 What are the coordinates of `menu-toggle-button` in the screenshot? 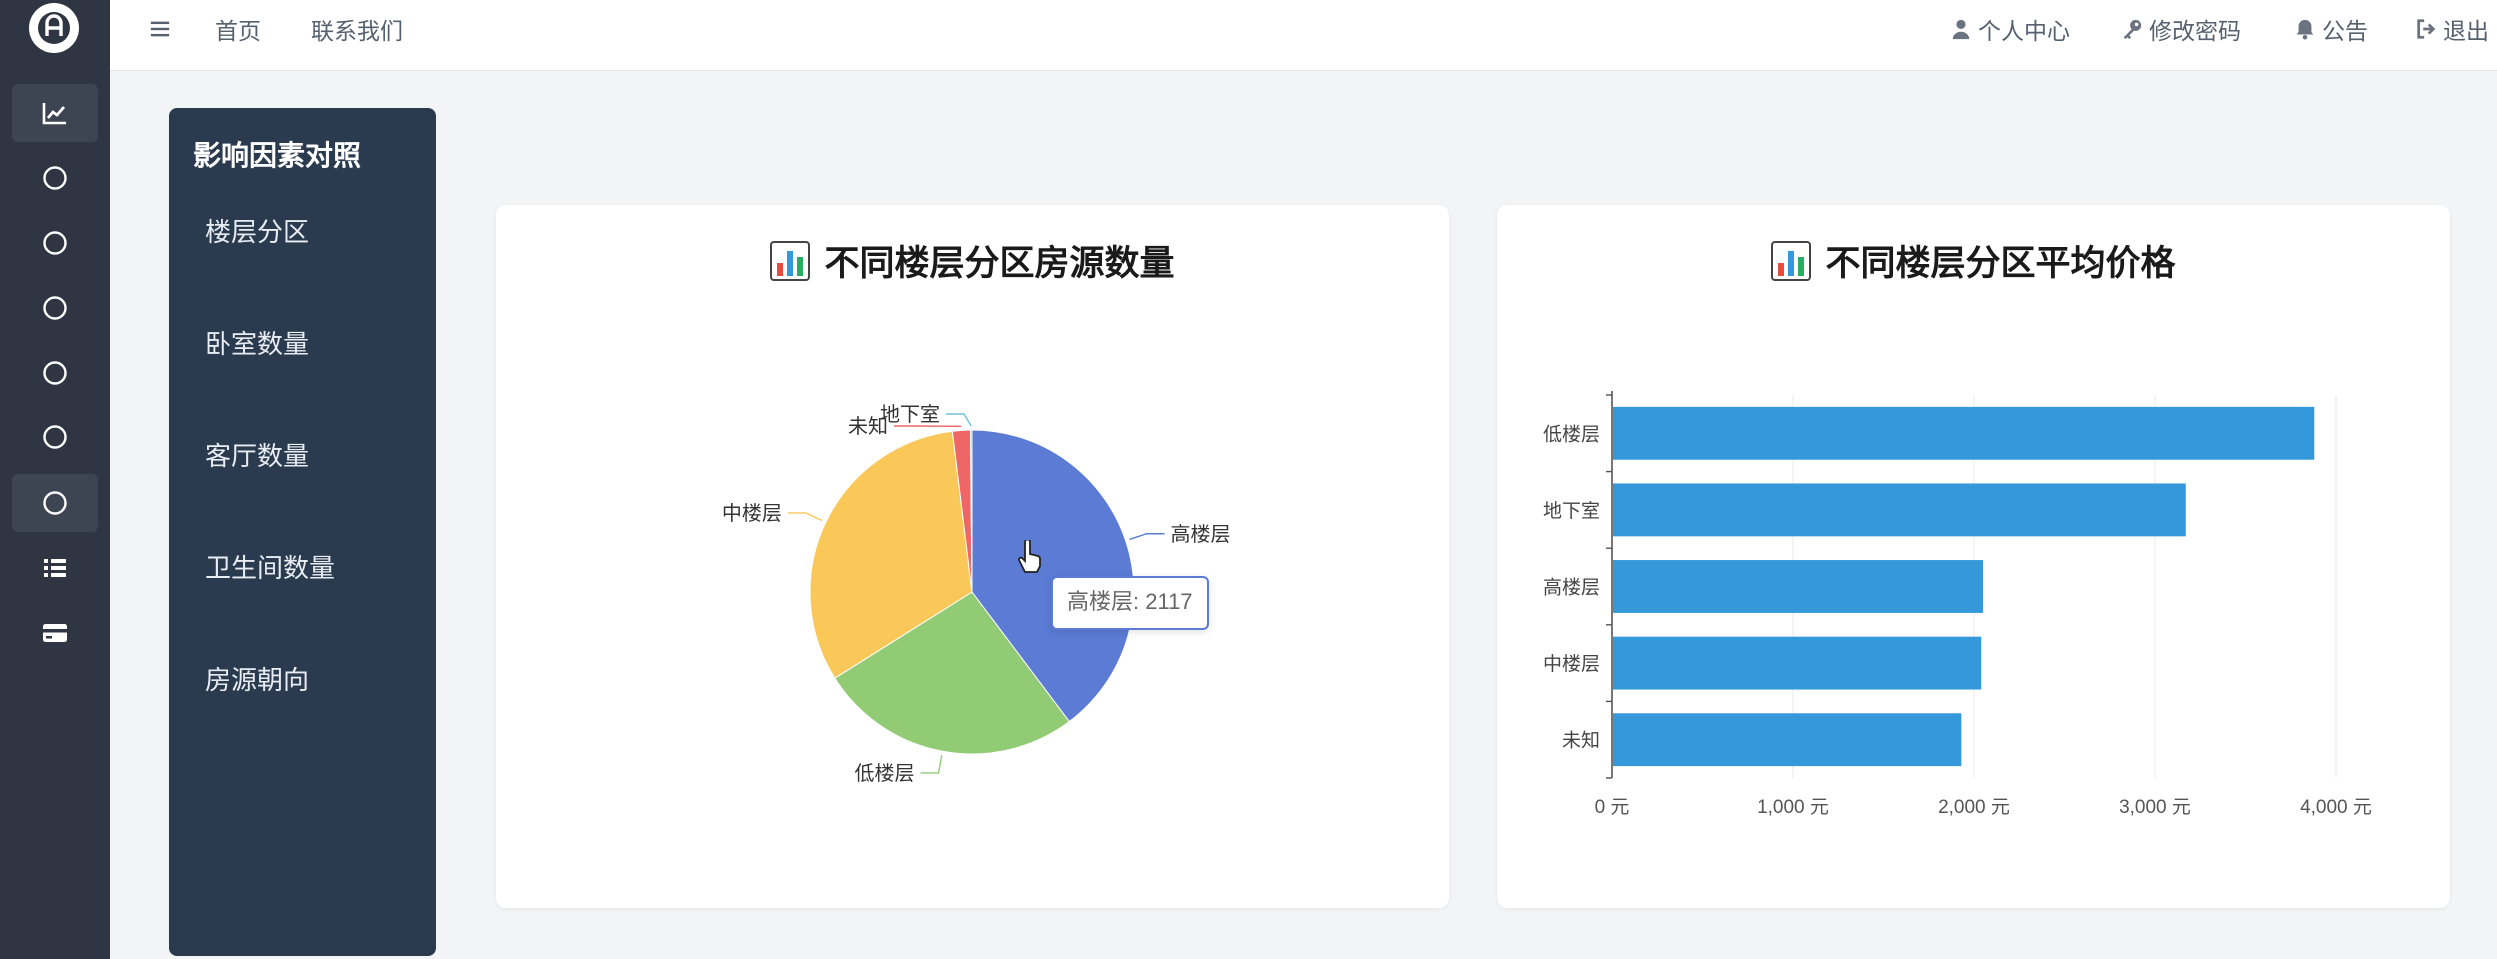 It's located at (160, 29).